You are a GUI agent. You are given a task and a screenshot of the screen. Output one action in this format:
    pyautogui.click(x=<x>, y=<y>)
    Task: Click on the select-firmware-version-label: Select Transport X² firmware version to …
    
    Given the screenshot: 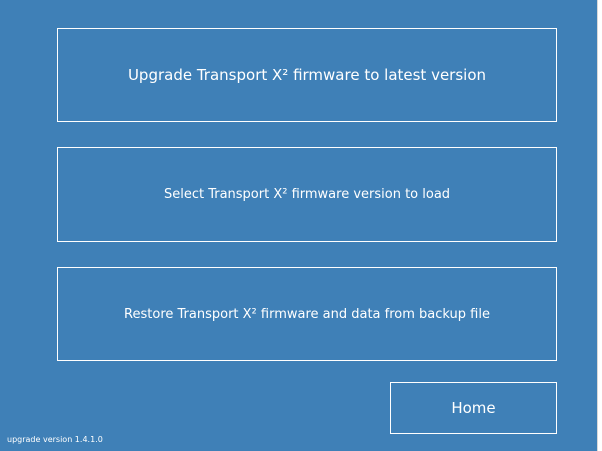 What is the action you would take?
    pyautogui.click(x=307, y=194)
    